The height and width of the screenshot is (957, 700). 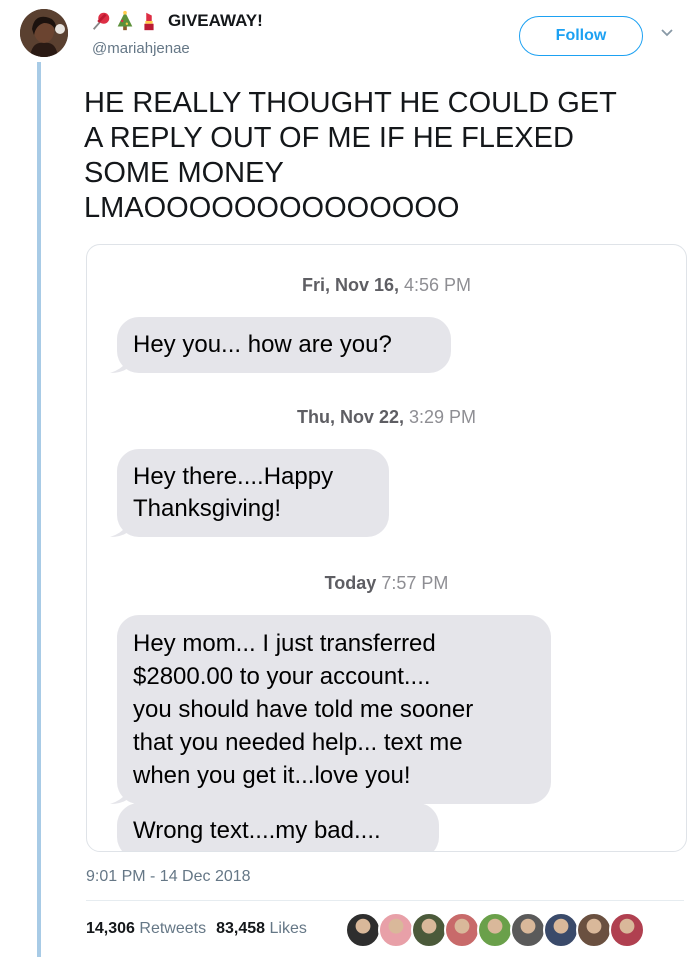 I want to click on user-handle: @mariahjenae, so click(x=141, y=48).